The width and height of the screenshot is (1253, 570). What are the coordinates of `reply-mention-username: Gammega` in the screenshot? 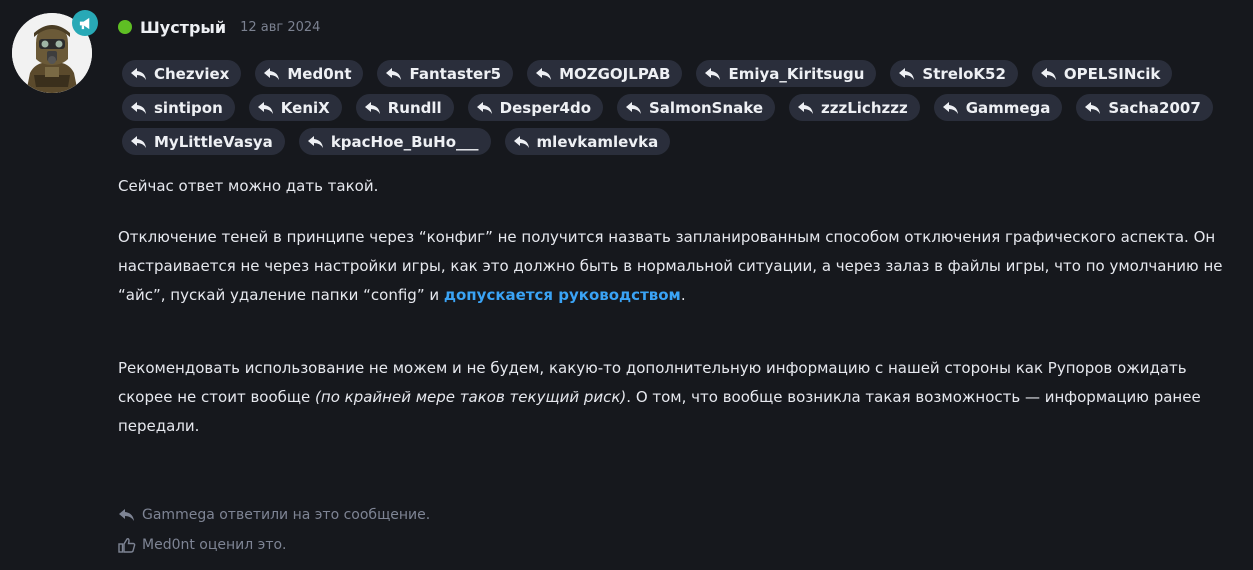 It's located at (1008, 107).